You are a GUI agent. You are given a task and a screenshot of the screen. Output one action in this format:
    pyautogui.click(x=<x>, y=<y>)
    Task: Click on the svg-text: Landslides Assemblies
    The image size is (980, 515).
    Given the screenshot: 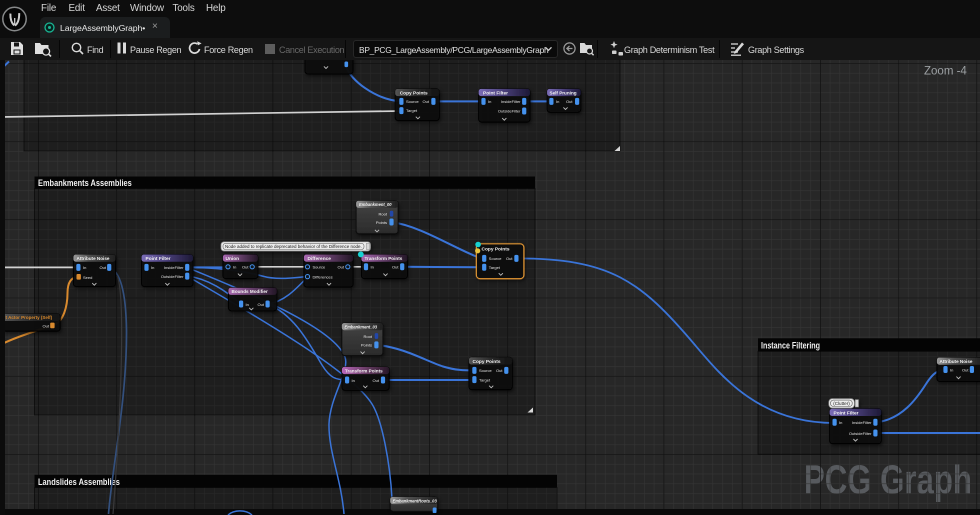 What is the action you would take?
    pyautogui.click(x=79, y=481)
    